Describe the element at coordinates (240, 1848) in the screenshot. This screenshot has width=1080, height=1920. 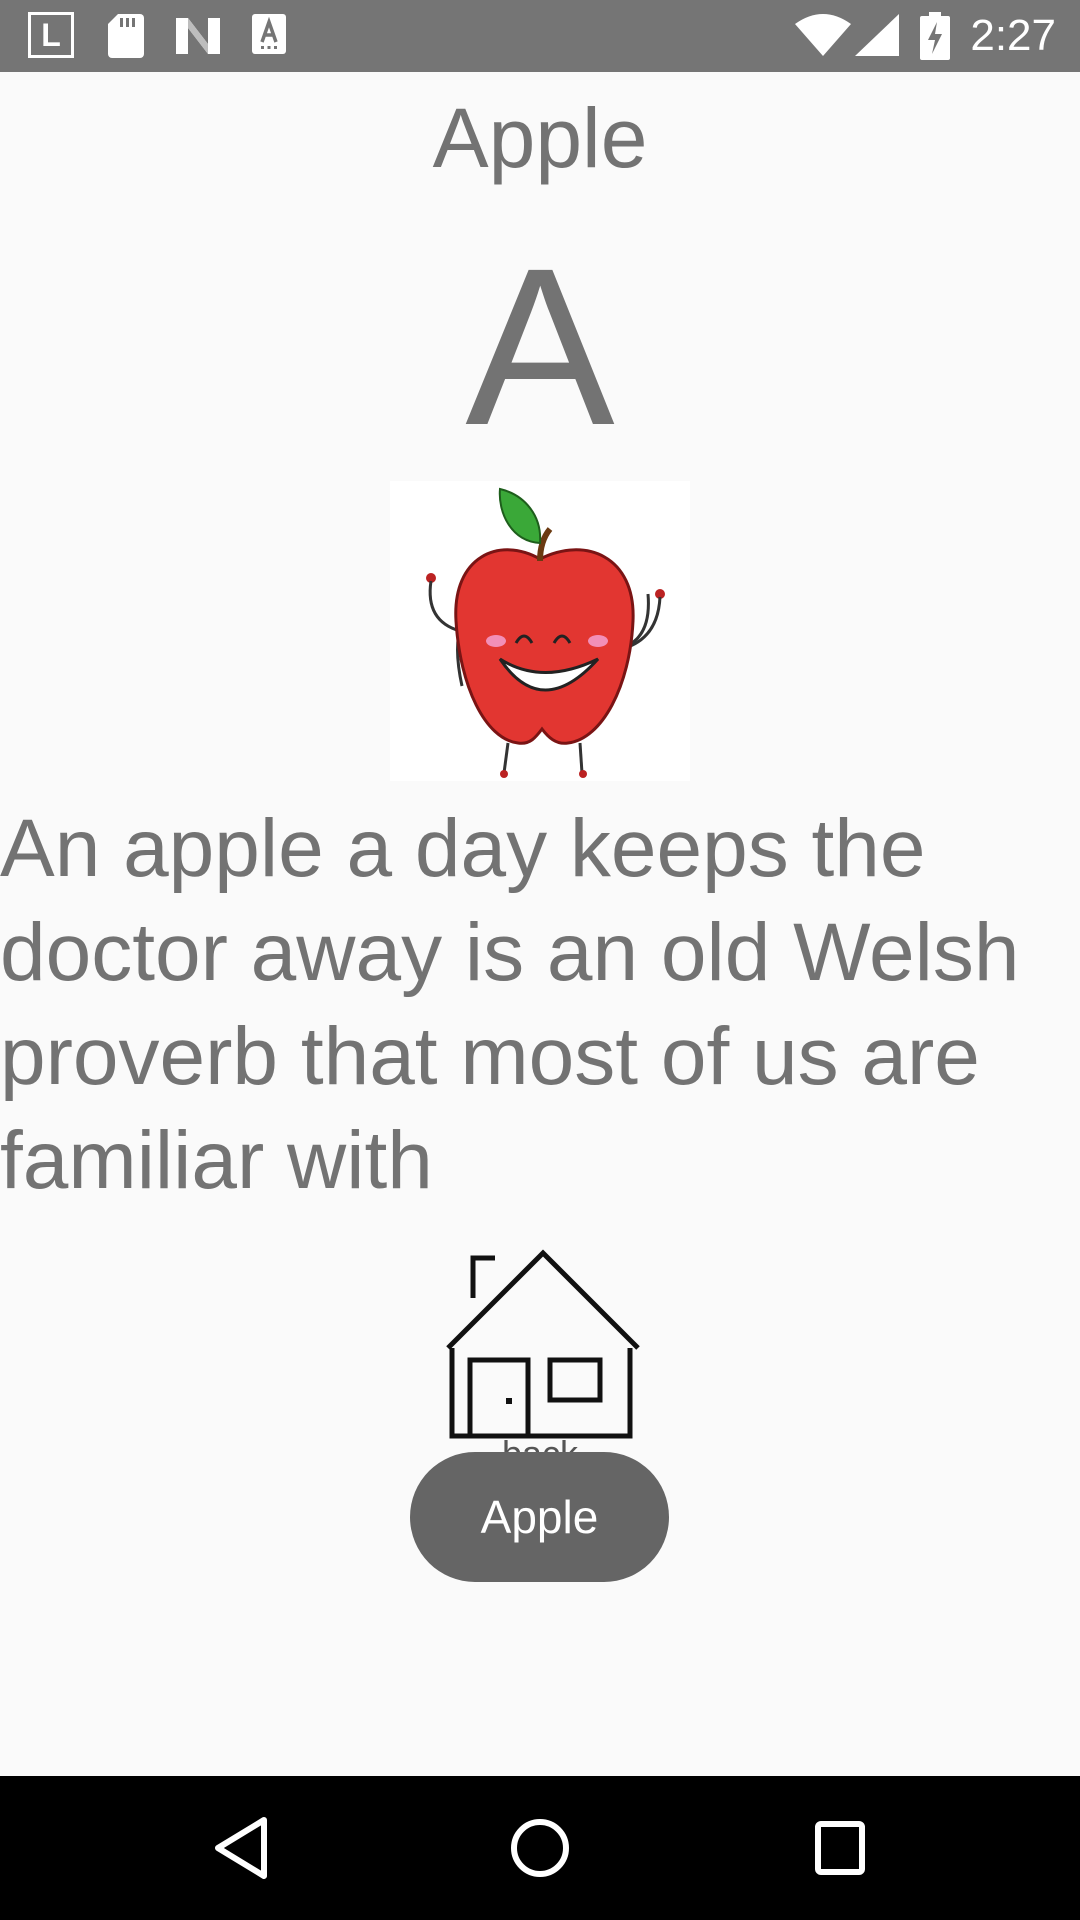
I see `back-triangle-icon` at that location.